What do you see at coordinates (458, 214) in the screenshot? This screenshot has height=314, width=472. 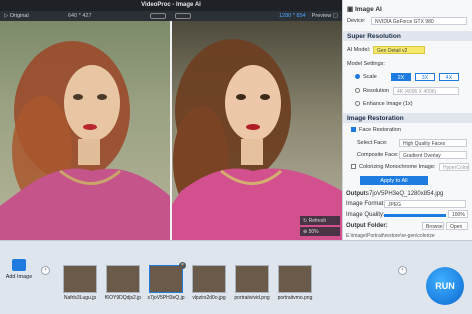 I see `image-quality-value: 100%` at bounding box center [458, 214].